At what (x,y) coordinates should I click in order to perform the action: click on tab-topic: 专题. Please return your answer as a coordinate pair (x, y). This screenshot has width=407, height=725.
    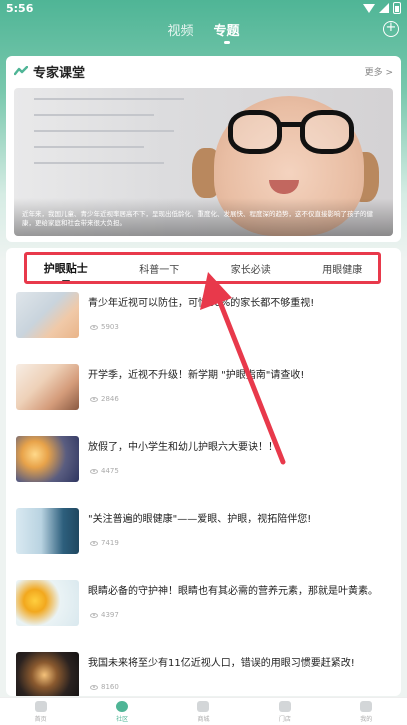
    Looking at the image, I should click on (227, 31).